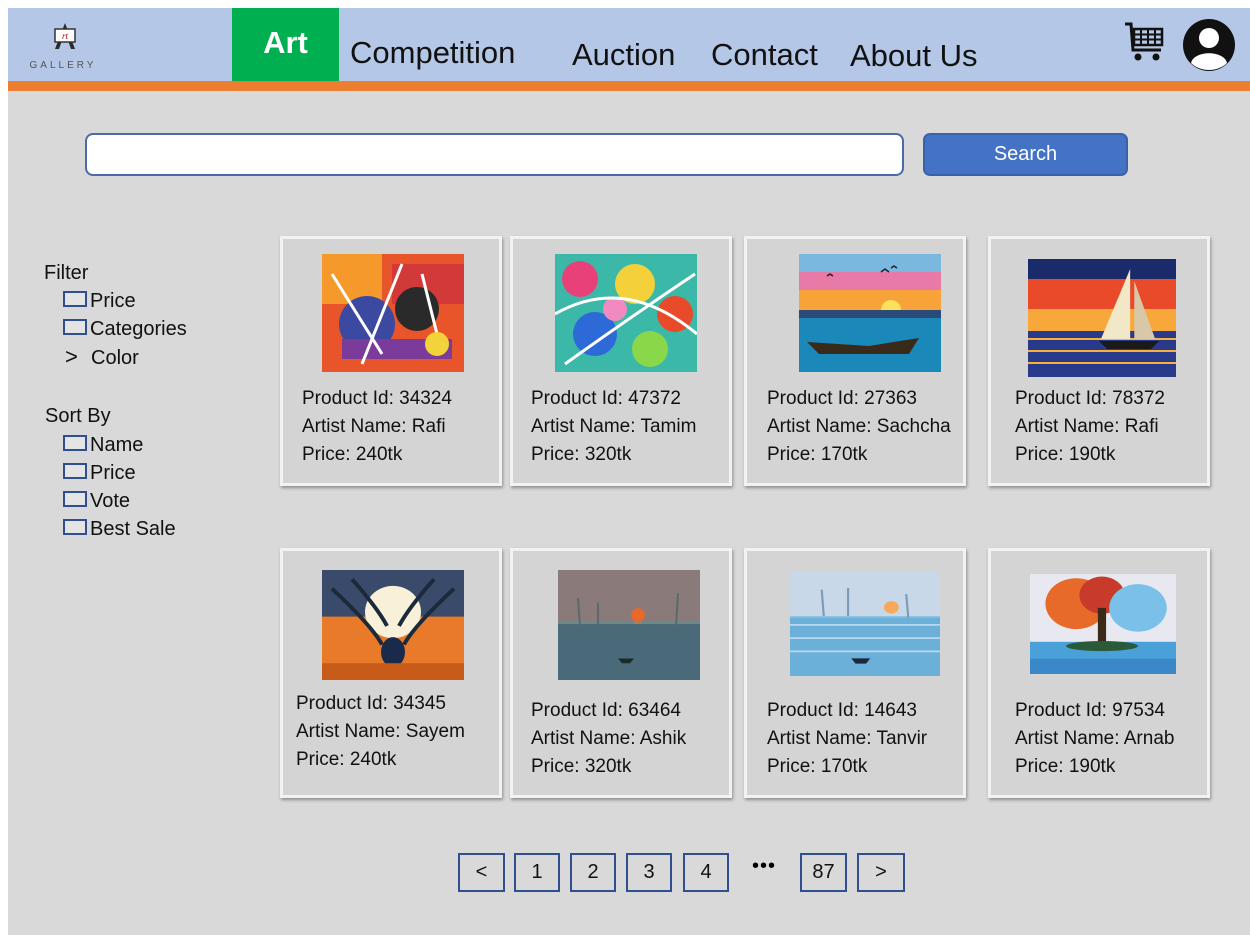 This screenshot has height=935, width=1250. I want to click on product-id: Product Id: 47372, so click(606, 398).